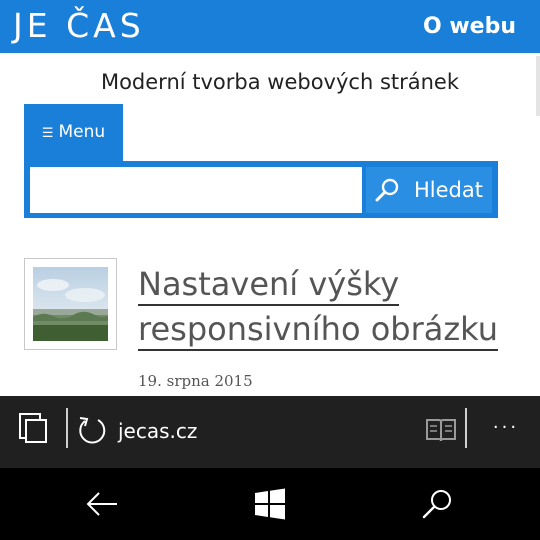  What do you see at coordinates (280, 82) in the screenshot?
I see `site-tagline: Moderní tvorba webových stránek` at bounding box center [280, 82].